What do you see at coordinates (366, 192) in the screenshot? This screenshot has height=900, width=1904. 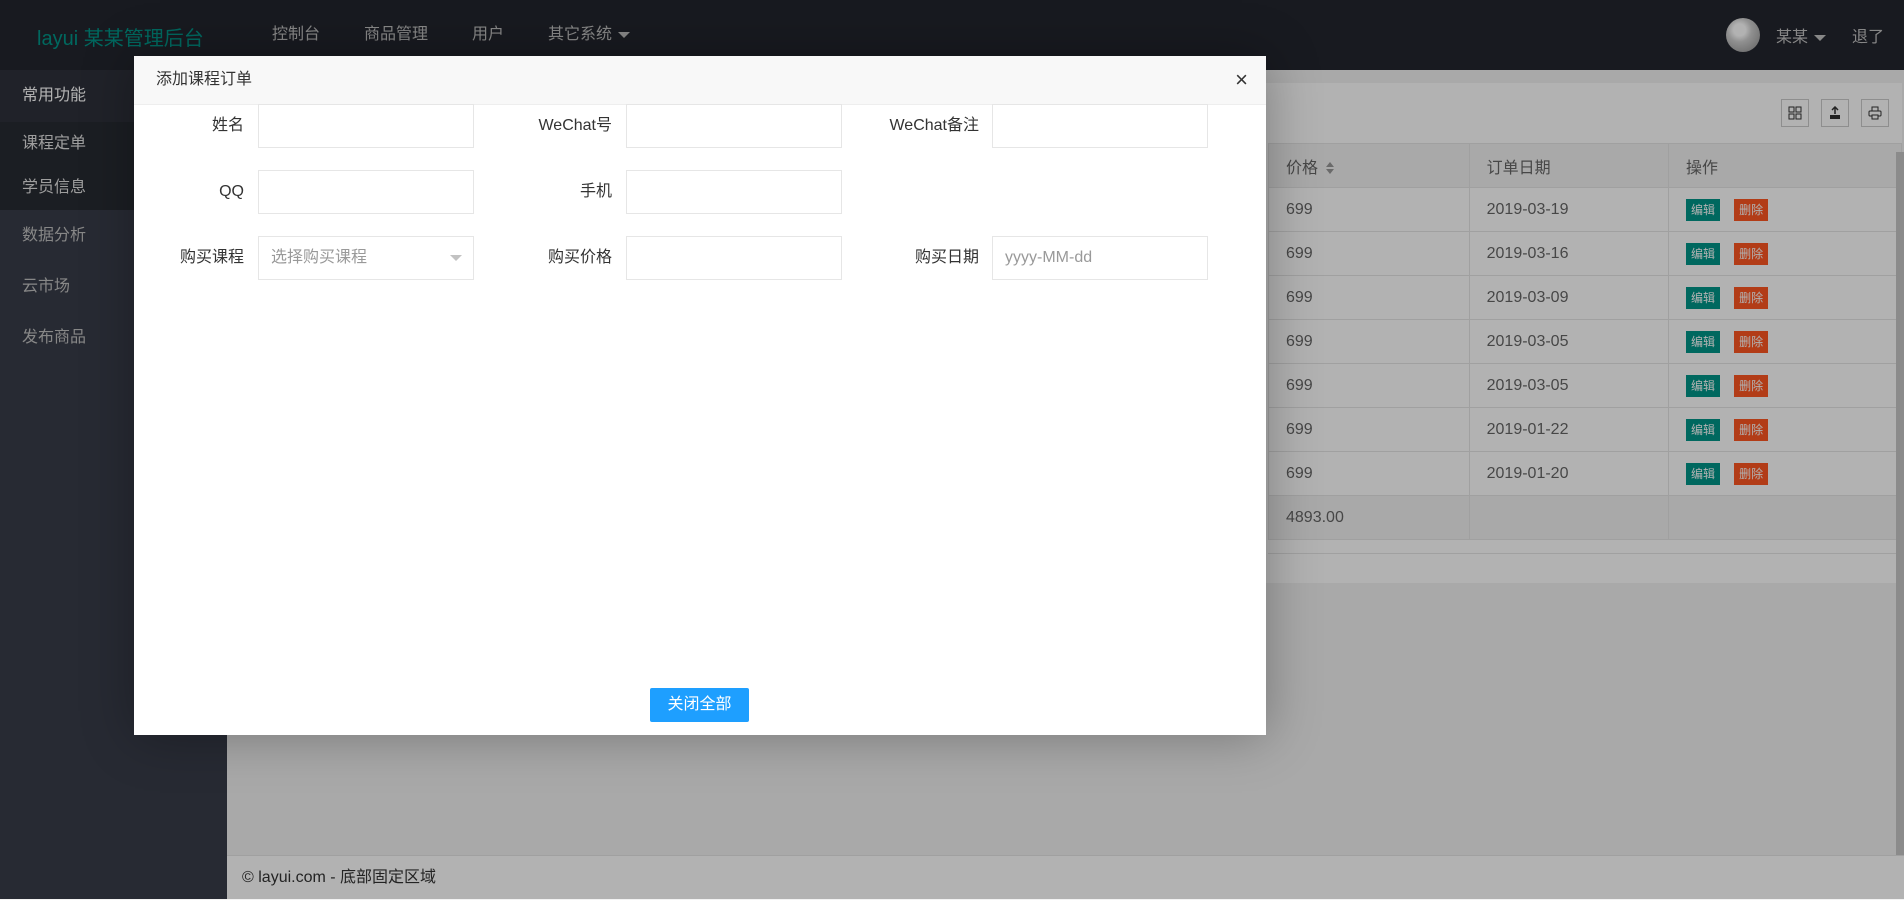 I see `qq-field` at bounding box center [366, 192].